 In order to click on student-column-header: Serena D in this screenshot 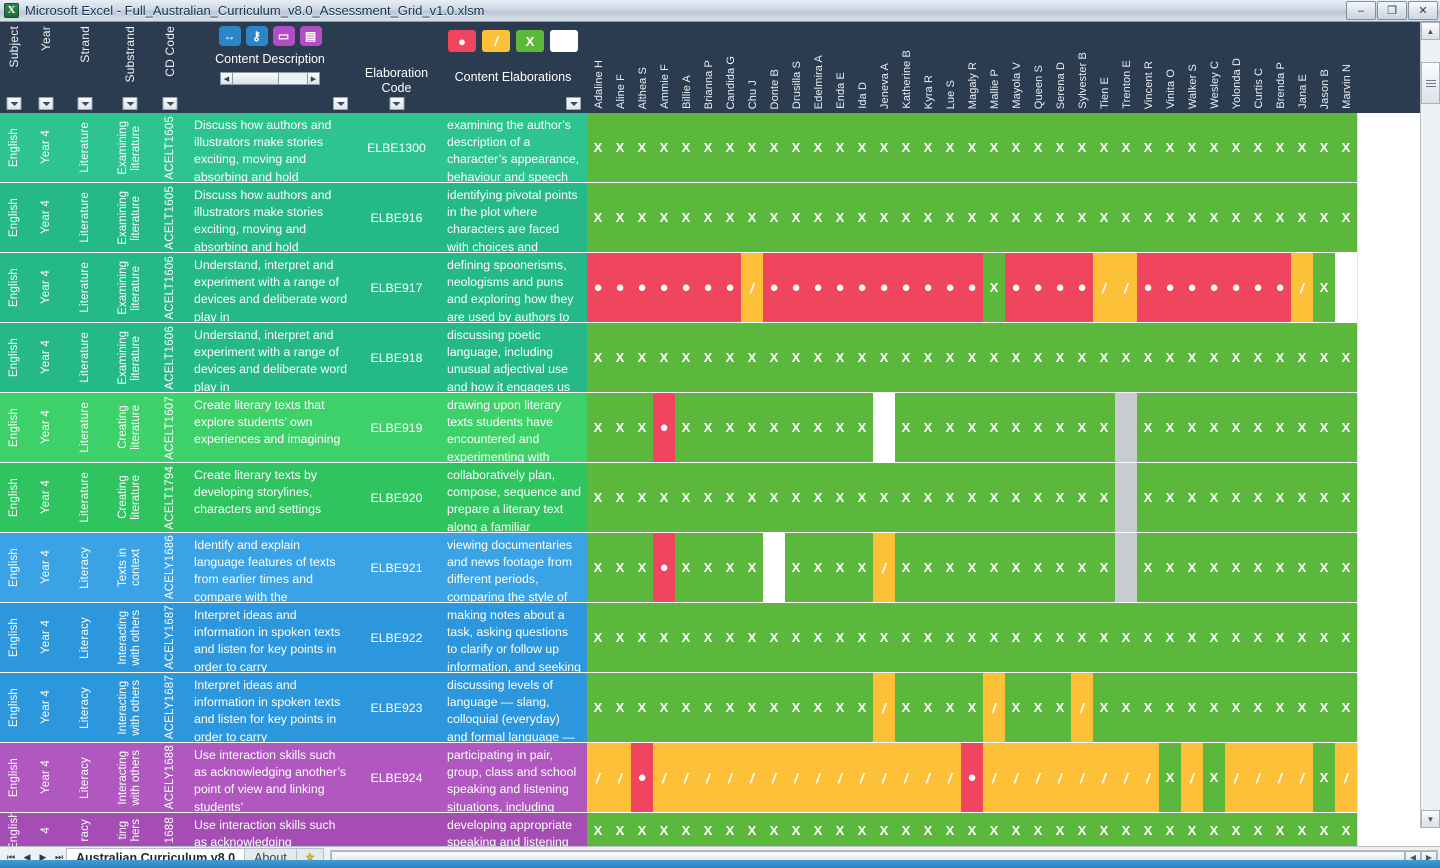, I will do `click(1060, 67)`.